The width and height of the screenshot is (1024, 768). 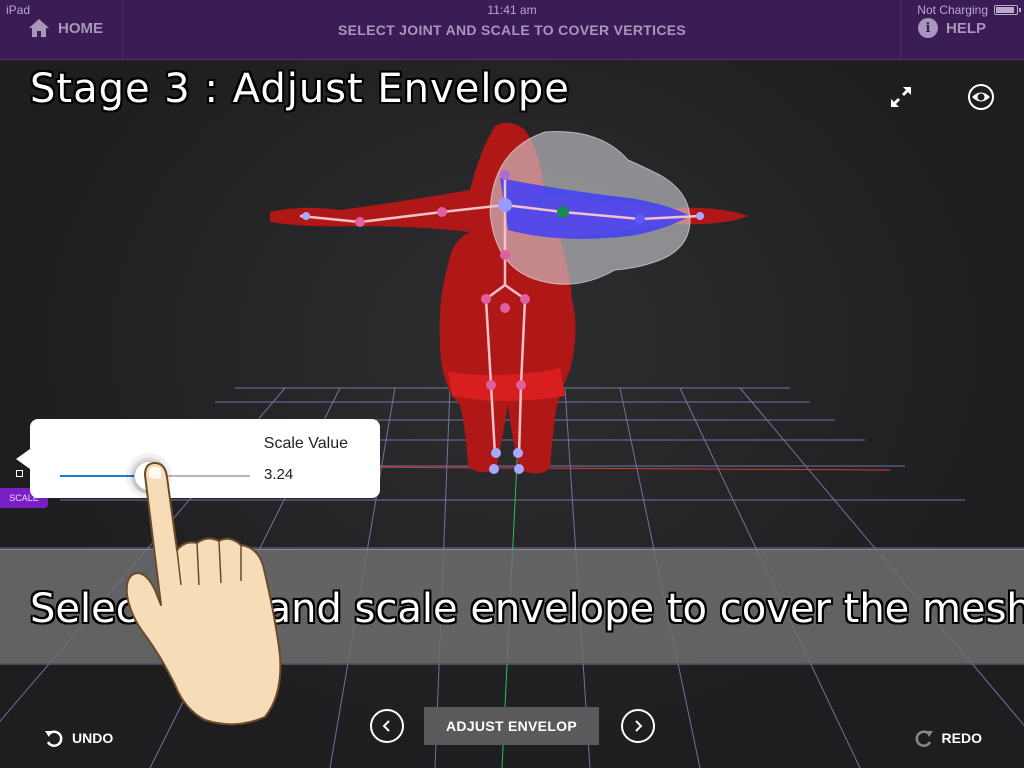 I want to click on side-toggle-icon, so click(x=19, y=473).